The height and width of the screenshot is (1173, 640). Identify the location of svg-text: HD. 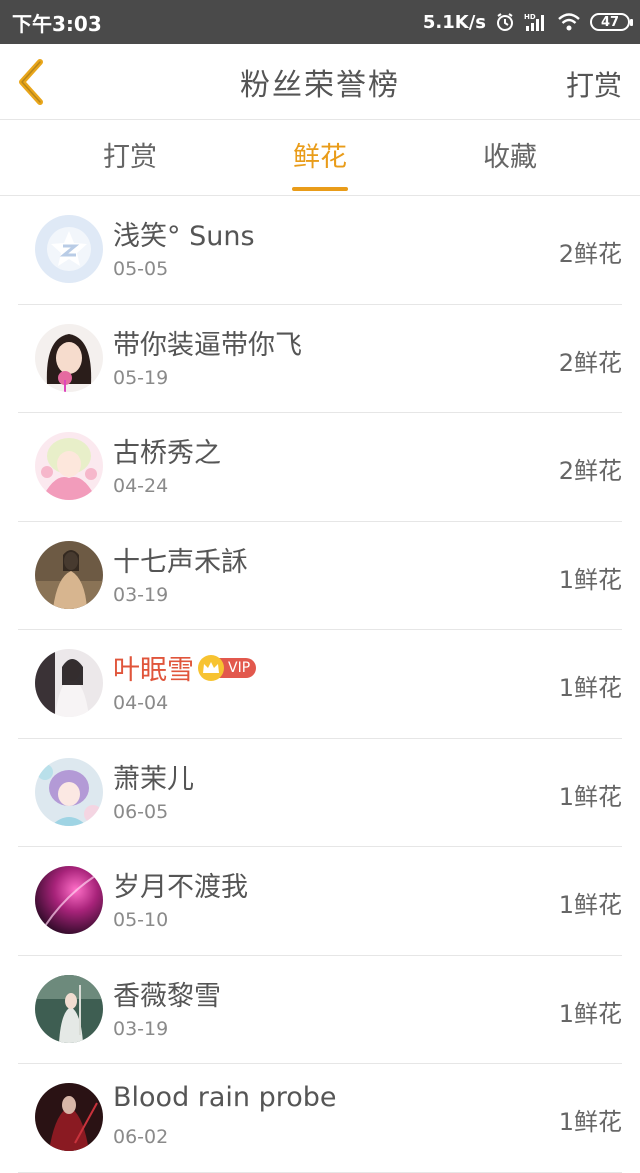
(530, 17).